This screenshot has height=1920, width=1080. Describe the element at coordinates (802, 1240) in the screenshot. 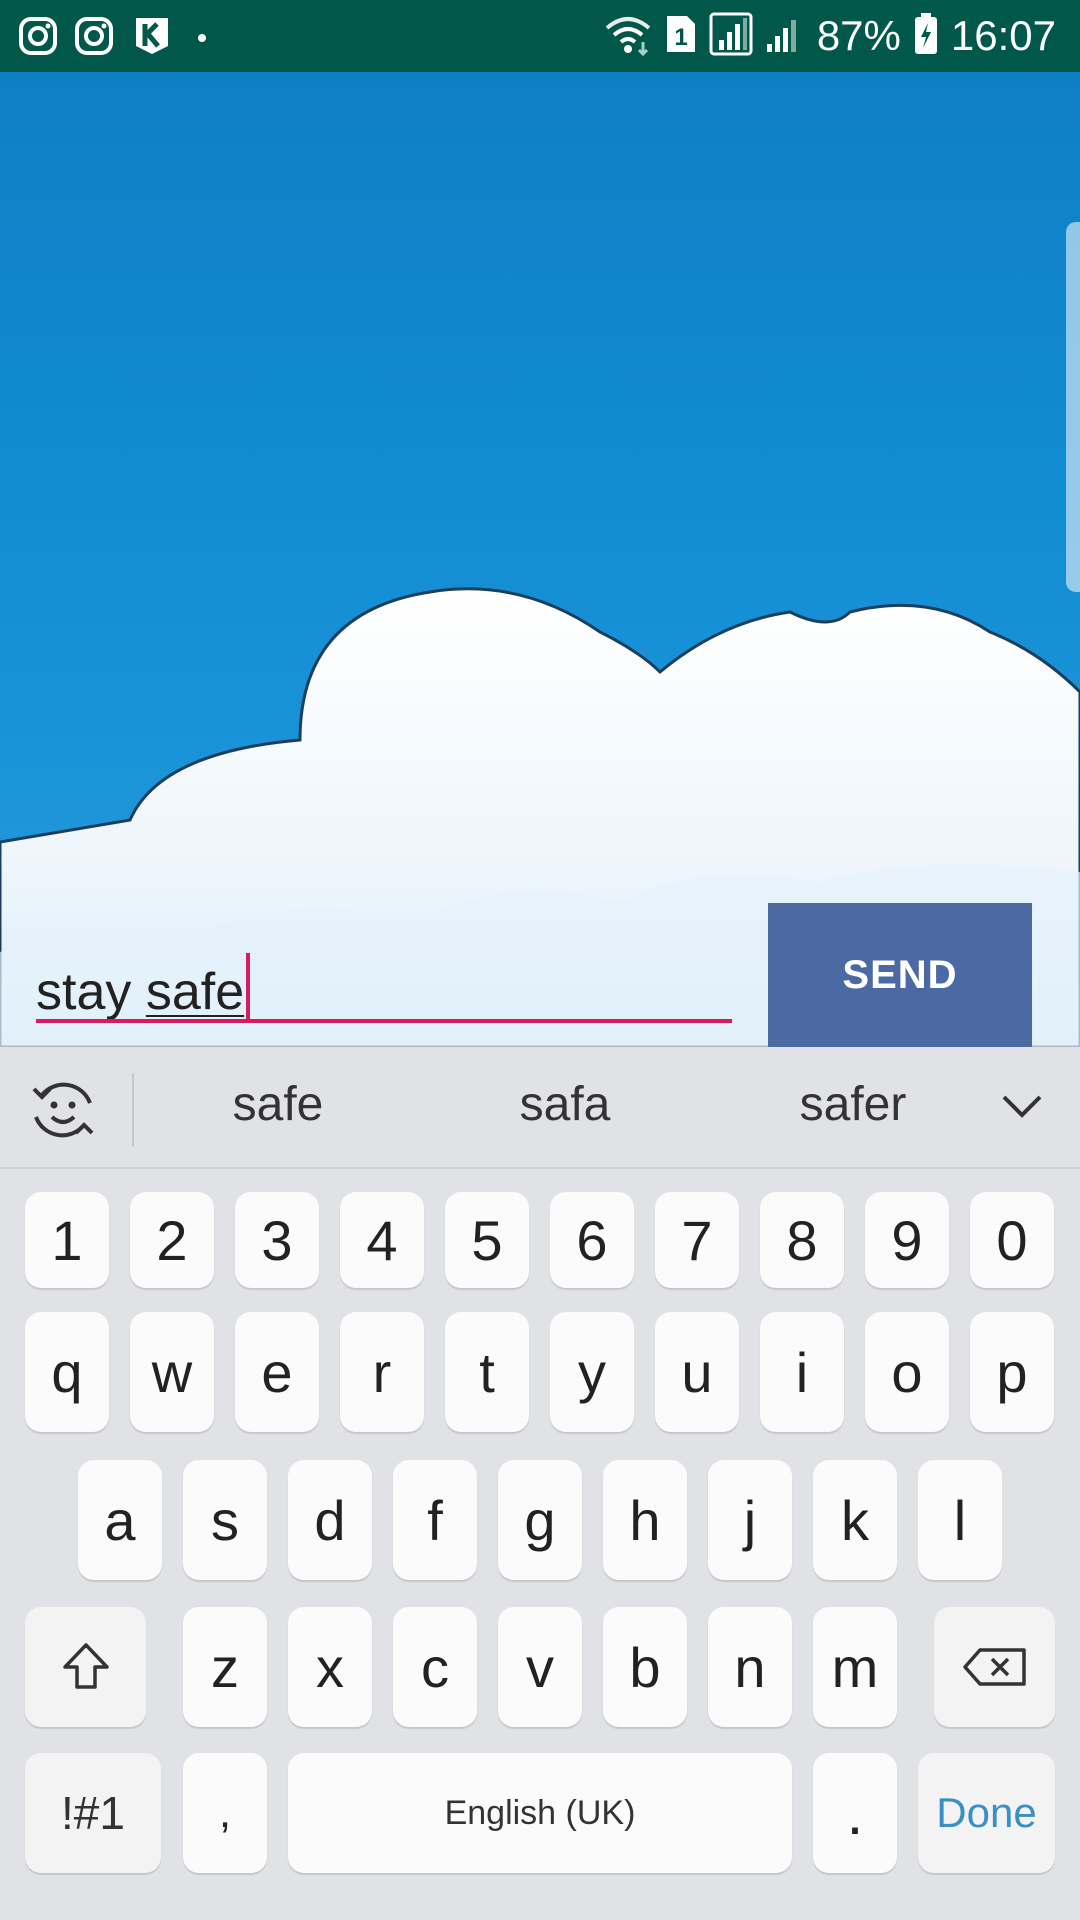

I see `key-8: 8` at that location.